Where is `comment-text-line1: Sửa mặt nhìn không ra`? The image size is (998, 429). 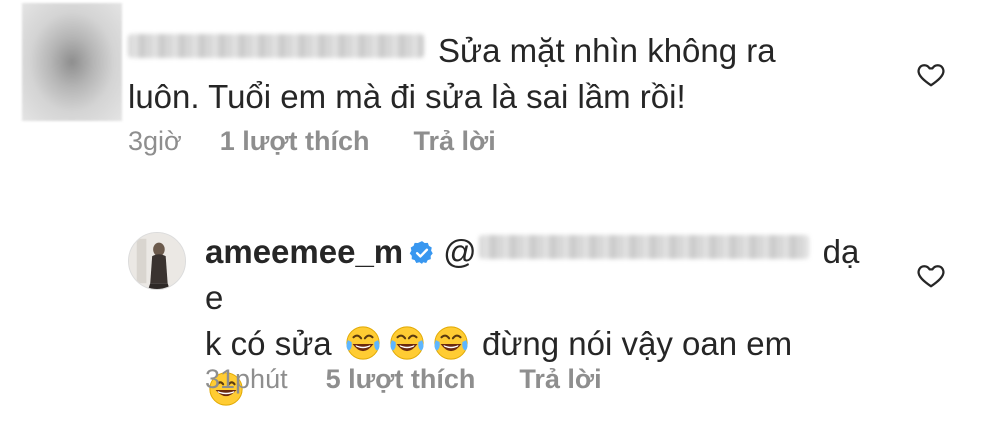 comment-text-line1: Sửa mặt nhìn không ra is located at coordinates (607, 50).